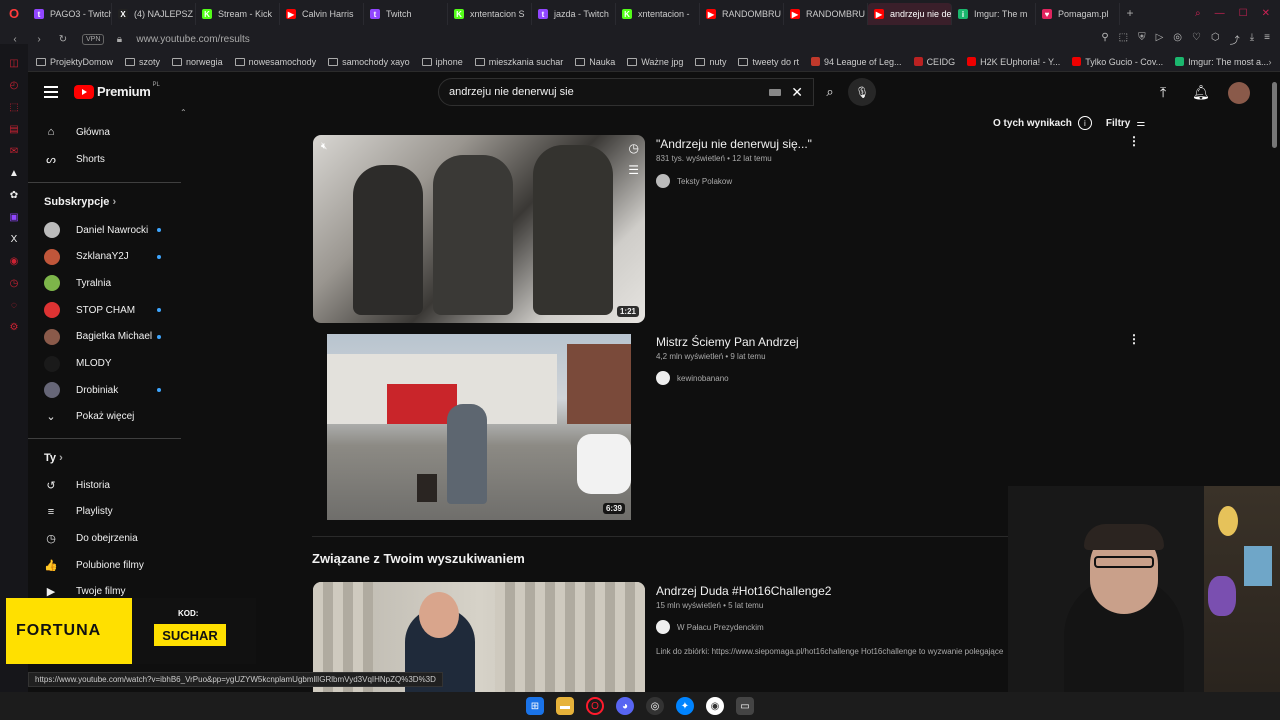 Image resolution: width=1280 pixels, height=720 pixels. What do you see at coordinates (369, 62) in the screenshot?
I see `bookmark-item: samochody xayo` at bounding box center [369, 62].